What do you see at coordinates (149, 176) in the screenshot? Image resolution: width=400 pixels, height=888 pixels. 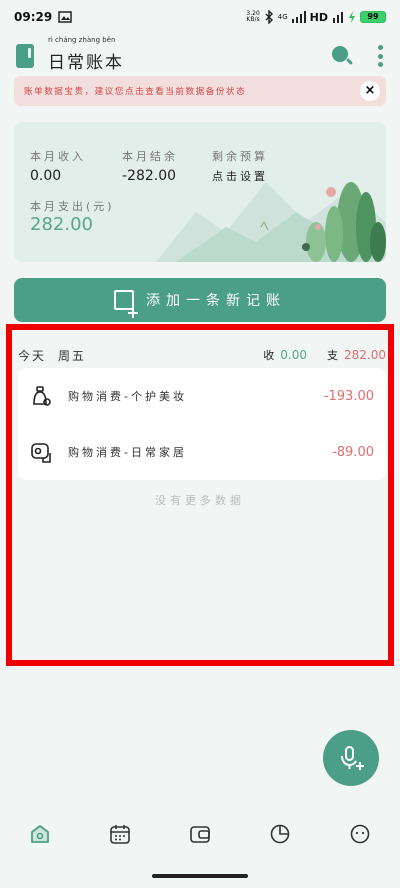 I see `balance-value: -282.00` at bounding box center [149, 176].